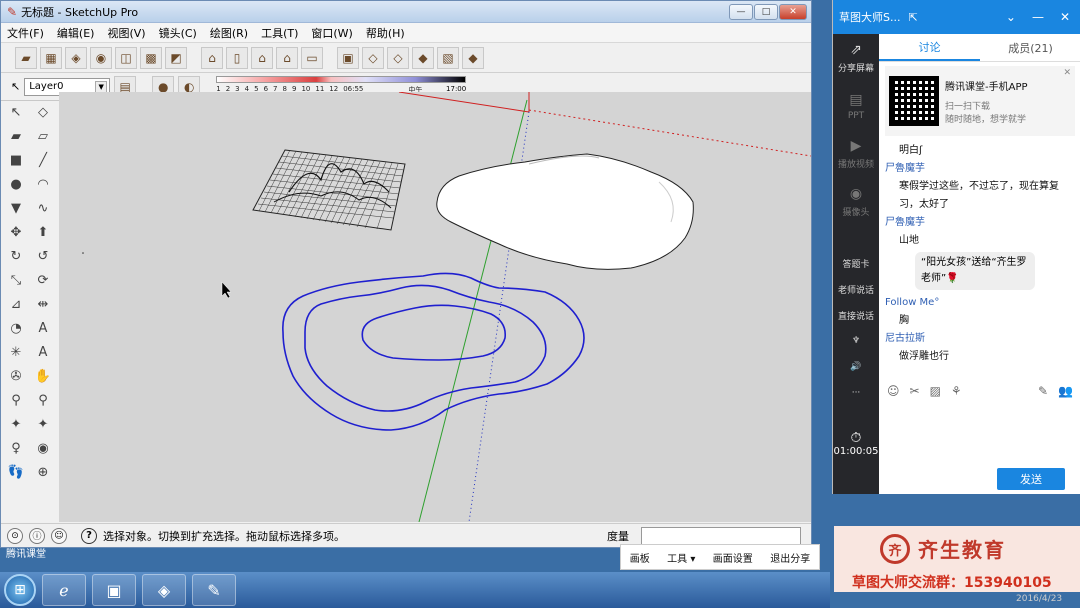 This screenshot has width=1080, height=608. Describe the element at coordinates (16, 112) in the screenshot. I see `select-icon: ↖` at that location.